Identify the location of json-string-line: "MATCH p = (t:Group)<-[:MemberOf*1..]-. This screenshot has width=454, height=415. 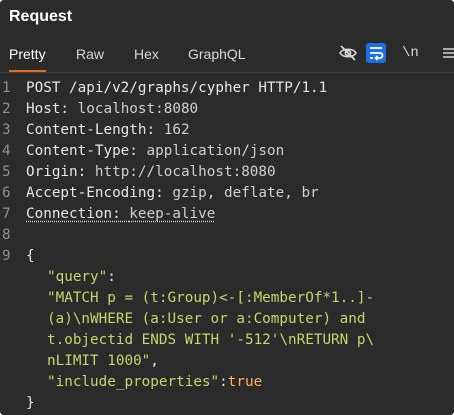
(211, 298).